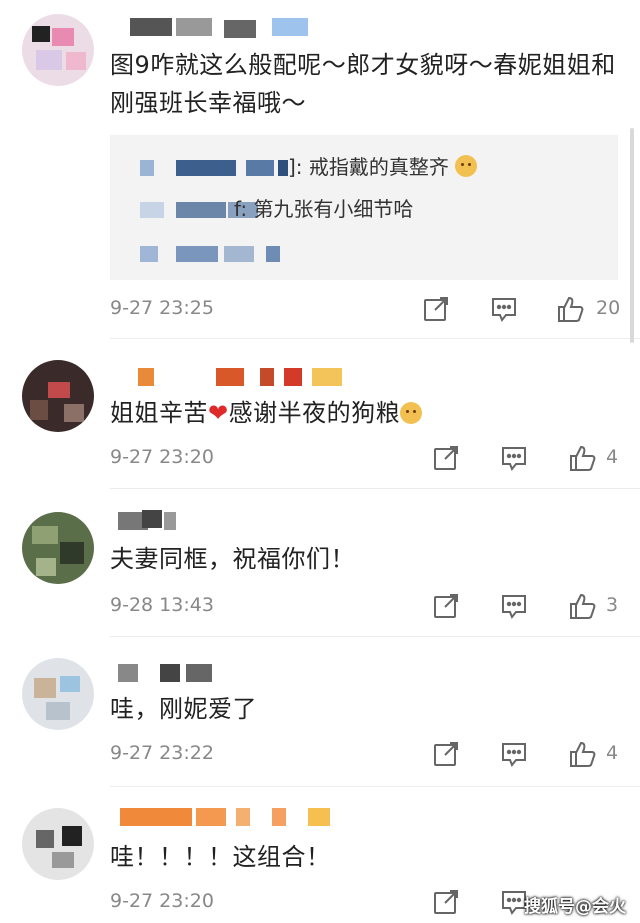  I want to click on reply-item: ]: 戒指戴的真整齐, so click(364, 167).